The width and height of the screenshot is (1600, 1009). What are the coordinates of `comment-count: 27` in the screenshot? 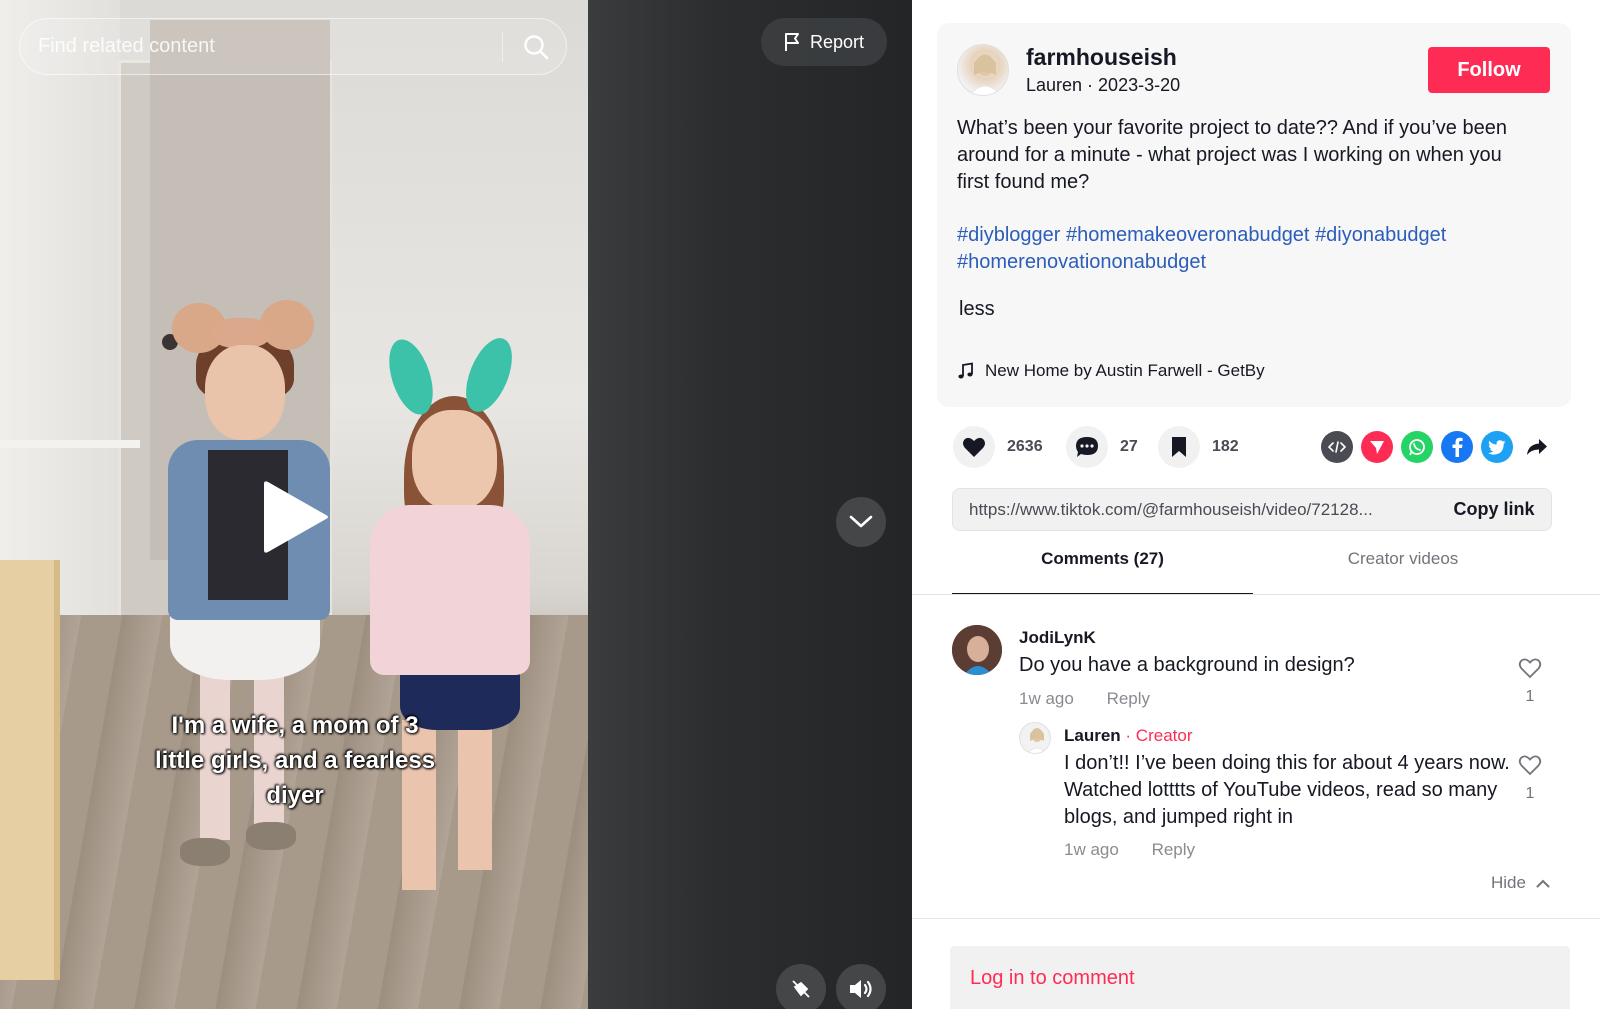 It's located at (1129, 446).